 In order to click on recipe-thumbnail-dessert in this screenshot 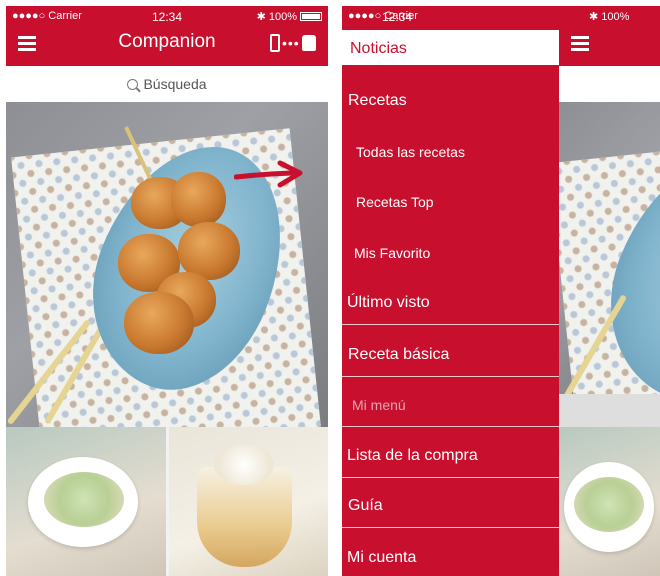, I will do `click(248, 501)`.